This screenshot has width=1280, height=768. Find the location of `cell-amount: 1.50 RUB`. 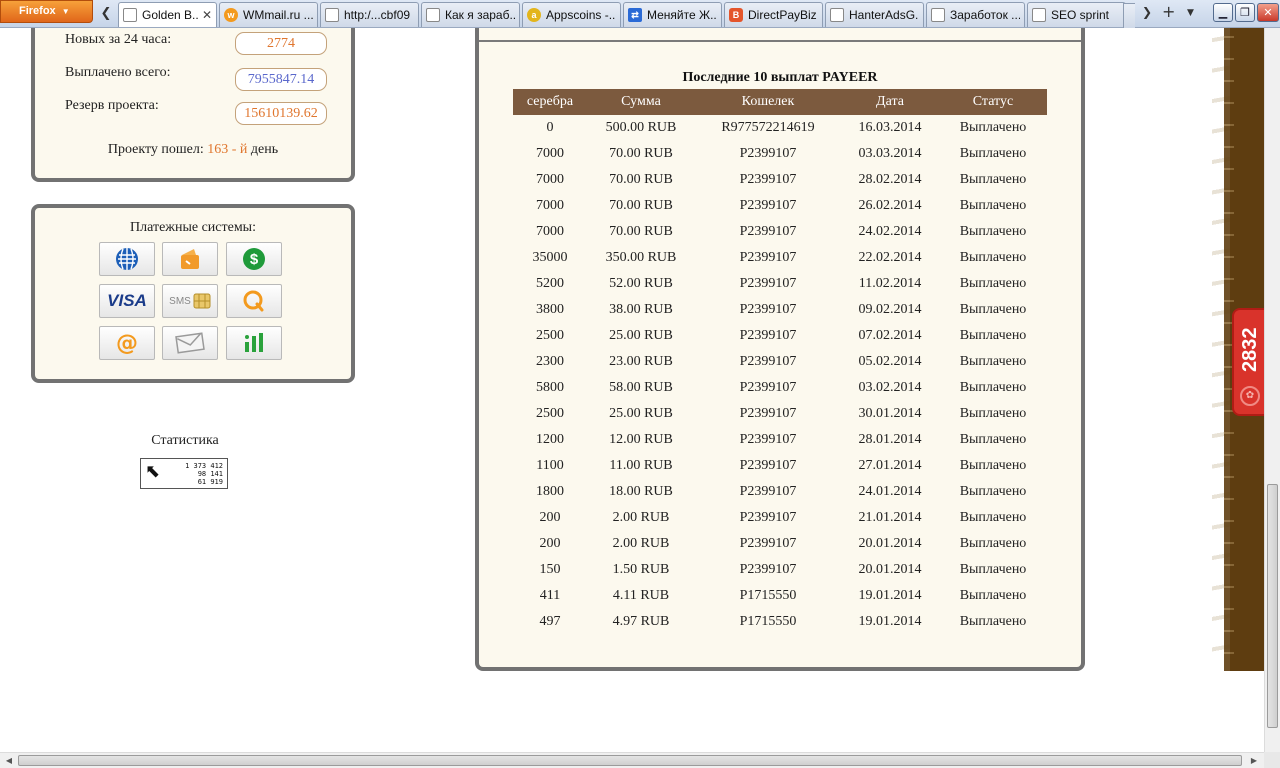

cell-amount: 1.50 RUB is located at coordinates (641, 569).